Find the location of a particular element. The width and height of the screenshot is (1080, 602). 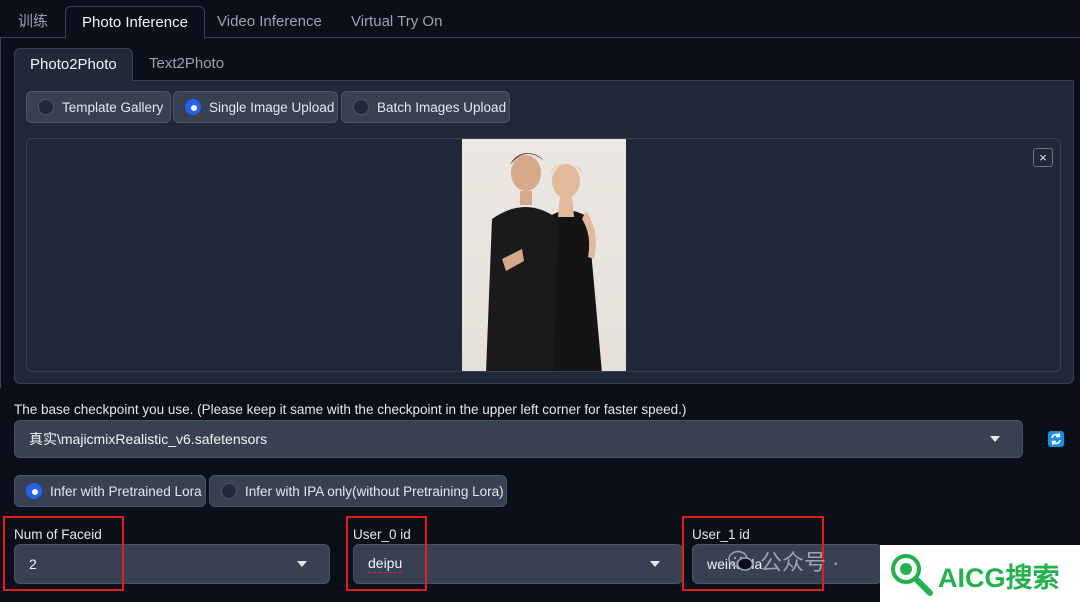

aicg-watermark: AICG搜索 is located at coordinates (980, 573).